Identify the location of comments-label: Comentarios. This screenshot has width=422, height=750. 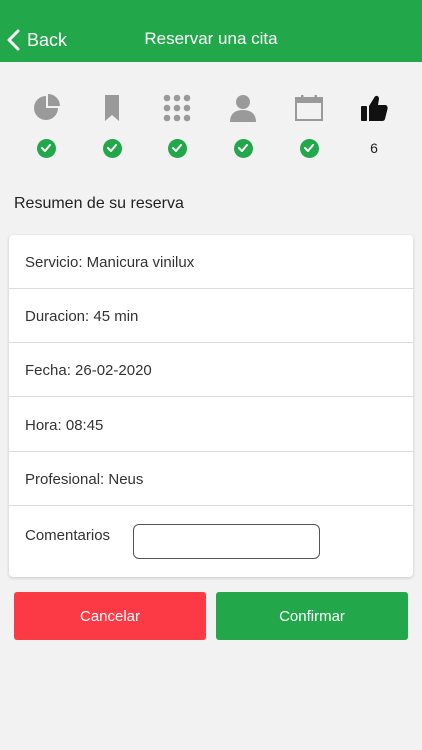
(68, 535).